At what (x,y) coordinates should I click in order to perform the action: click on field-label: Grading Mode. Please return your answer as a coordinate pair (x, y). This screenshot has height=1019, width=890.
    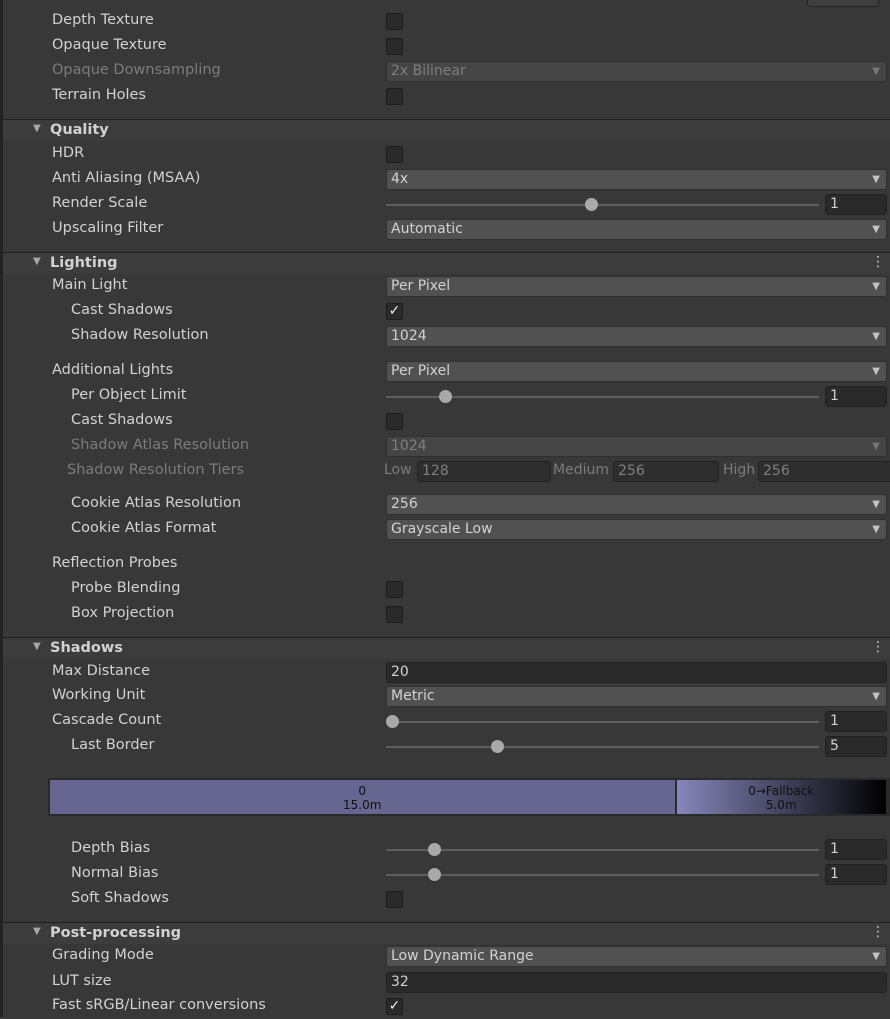
    Looking at the image, I should click on (103, 955).